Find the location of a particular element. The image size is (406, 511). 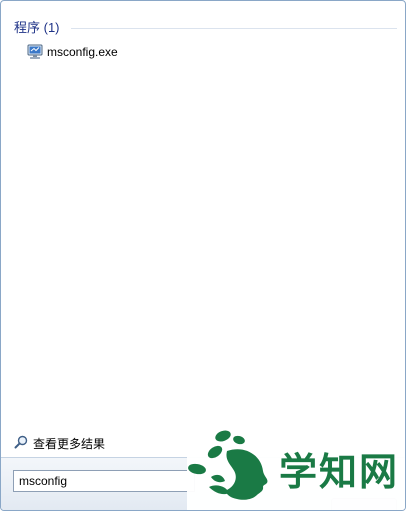

result-item-label: msconfig.exe is located at coordinates (82, 52).